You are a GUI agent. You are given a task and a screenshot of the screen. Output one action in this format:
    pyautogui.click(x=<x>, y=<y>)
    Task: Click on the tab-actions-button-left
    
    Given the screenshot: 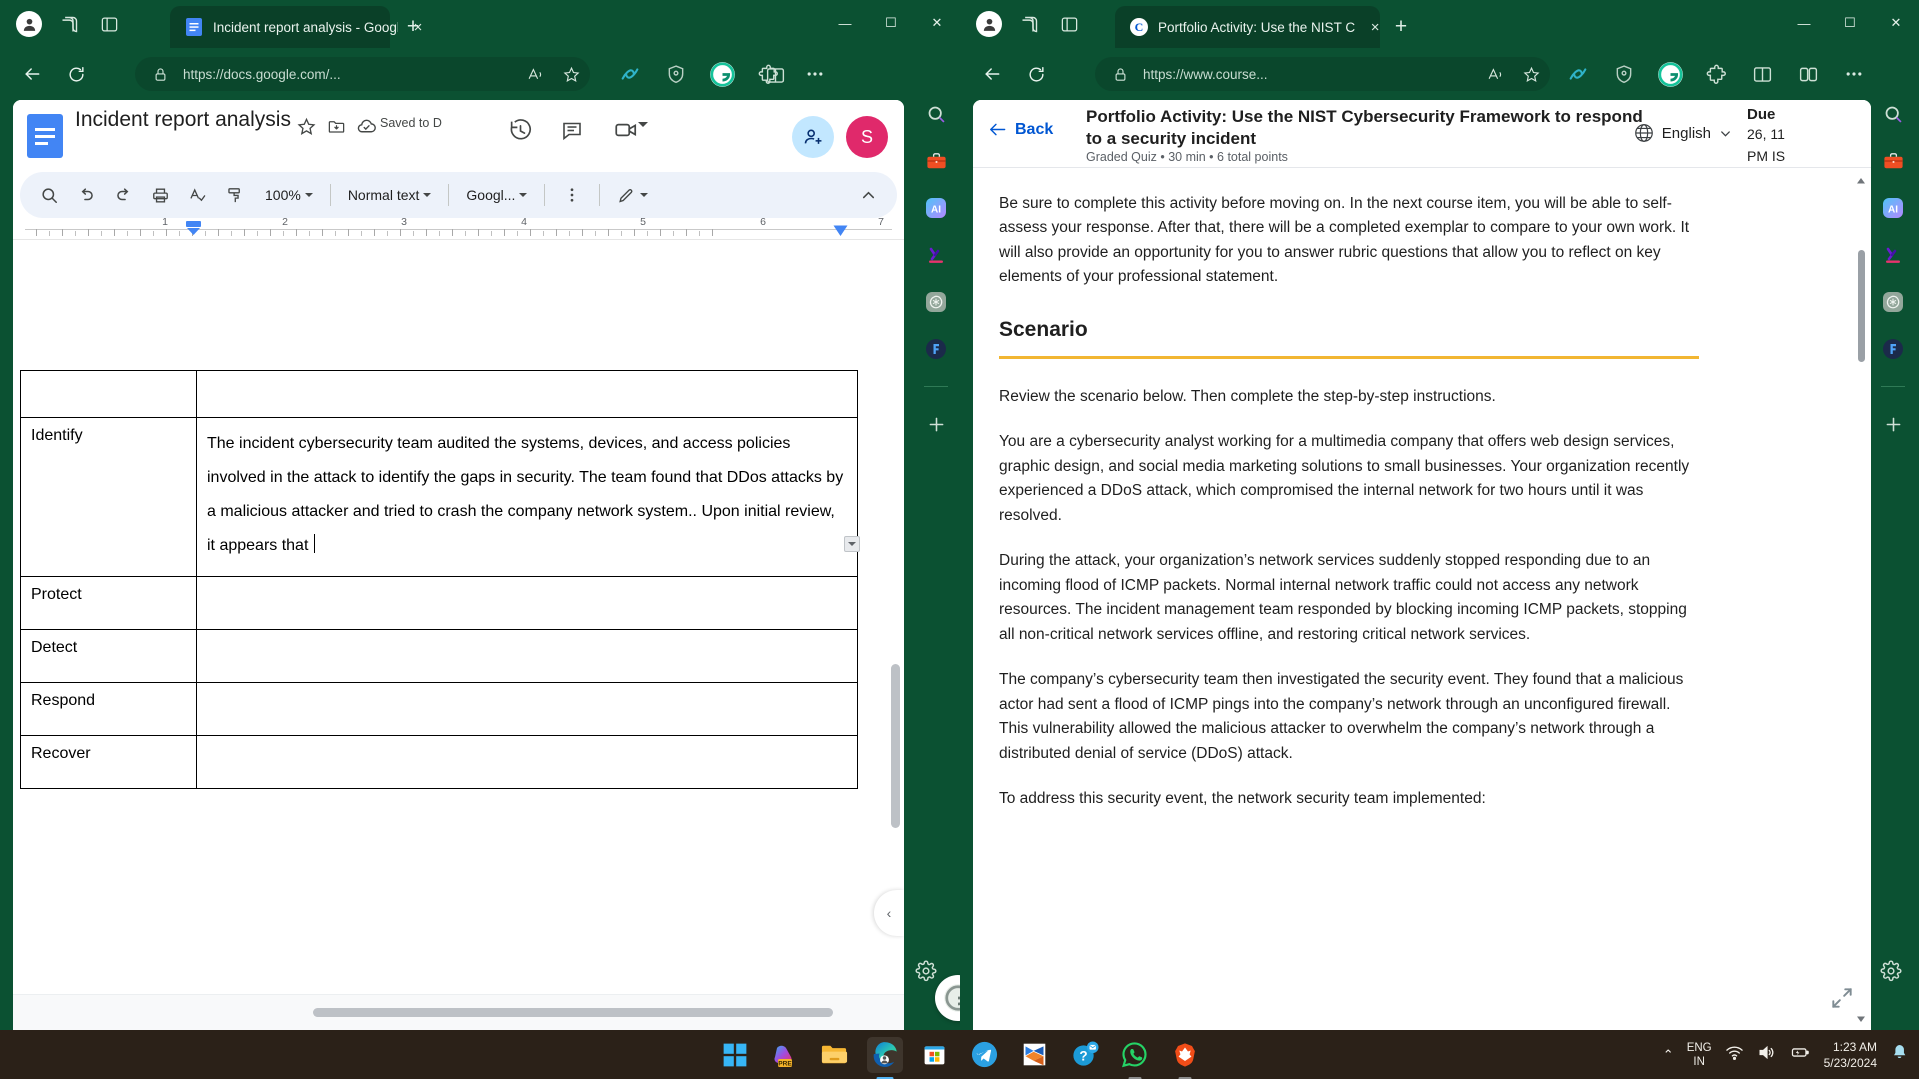 What is the action you would take?
    pyautogui.click(x=109, y=24)
    